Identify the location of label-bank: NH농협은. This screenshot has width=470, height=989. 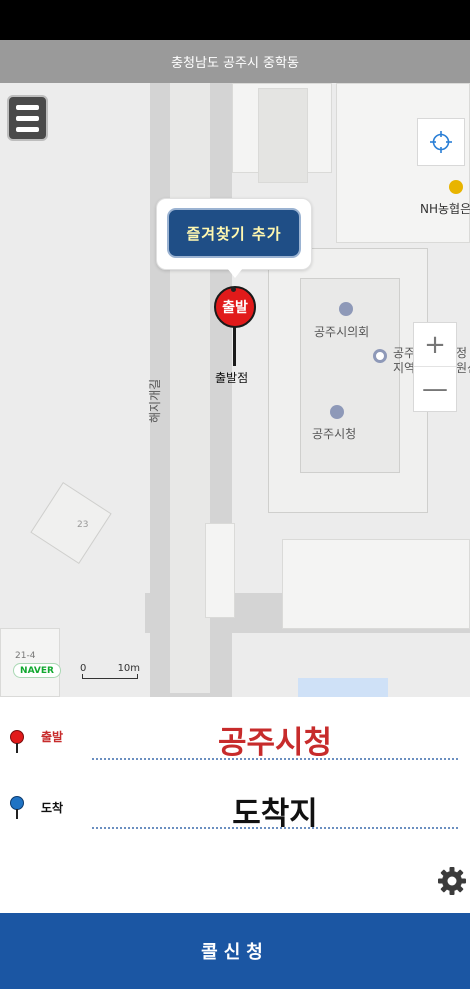
(445, 209).